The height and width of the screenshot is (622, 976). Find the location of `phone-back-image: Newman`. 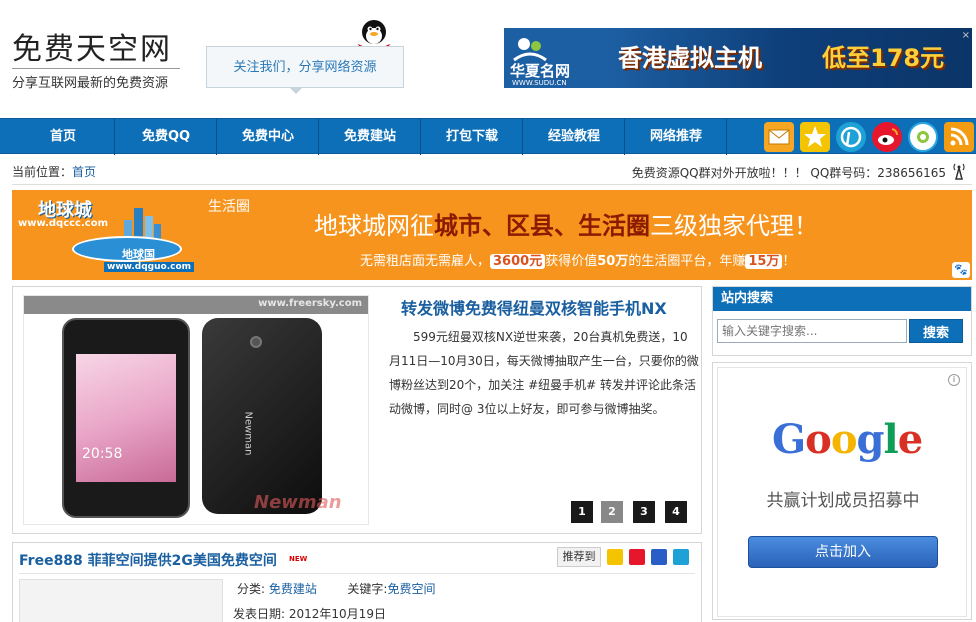

phone-back-image: Newman is located at coordinates (262, 416).